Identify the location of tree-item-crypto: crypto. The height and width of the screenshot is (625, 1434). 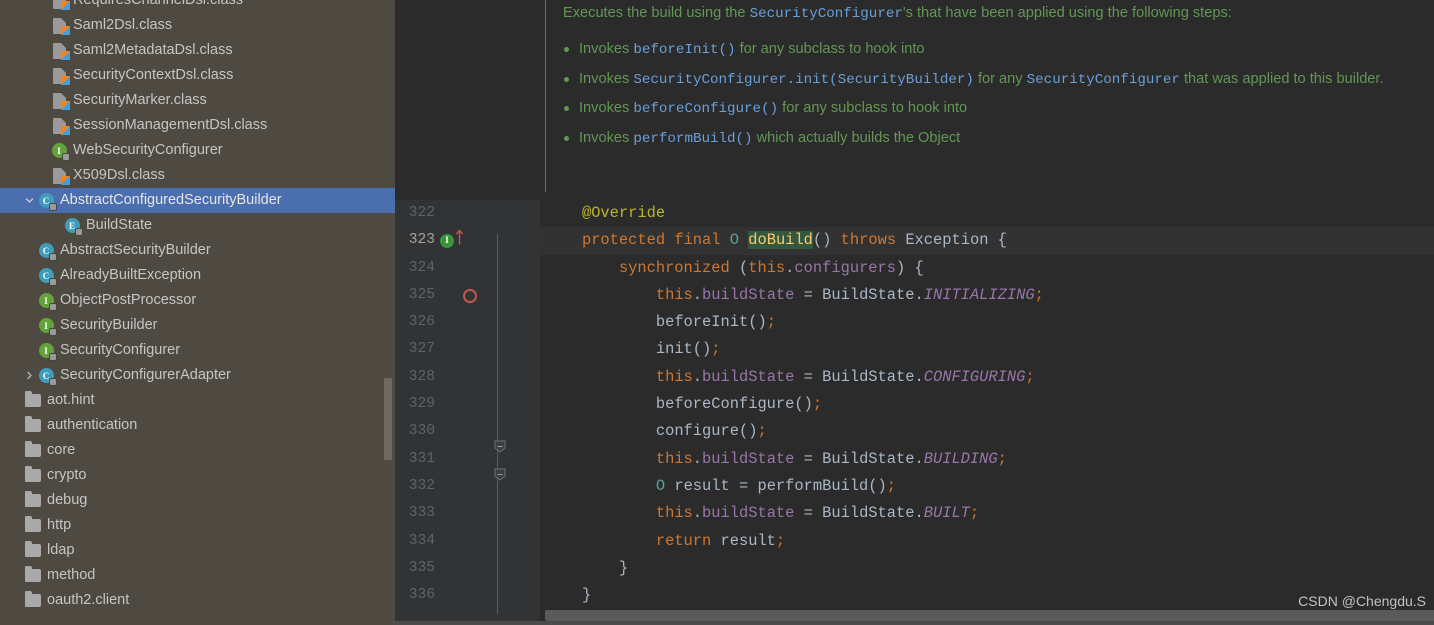
(197, 475).